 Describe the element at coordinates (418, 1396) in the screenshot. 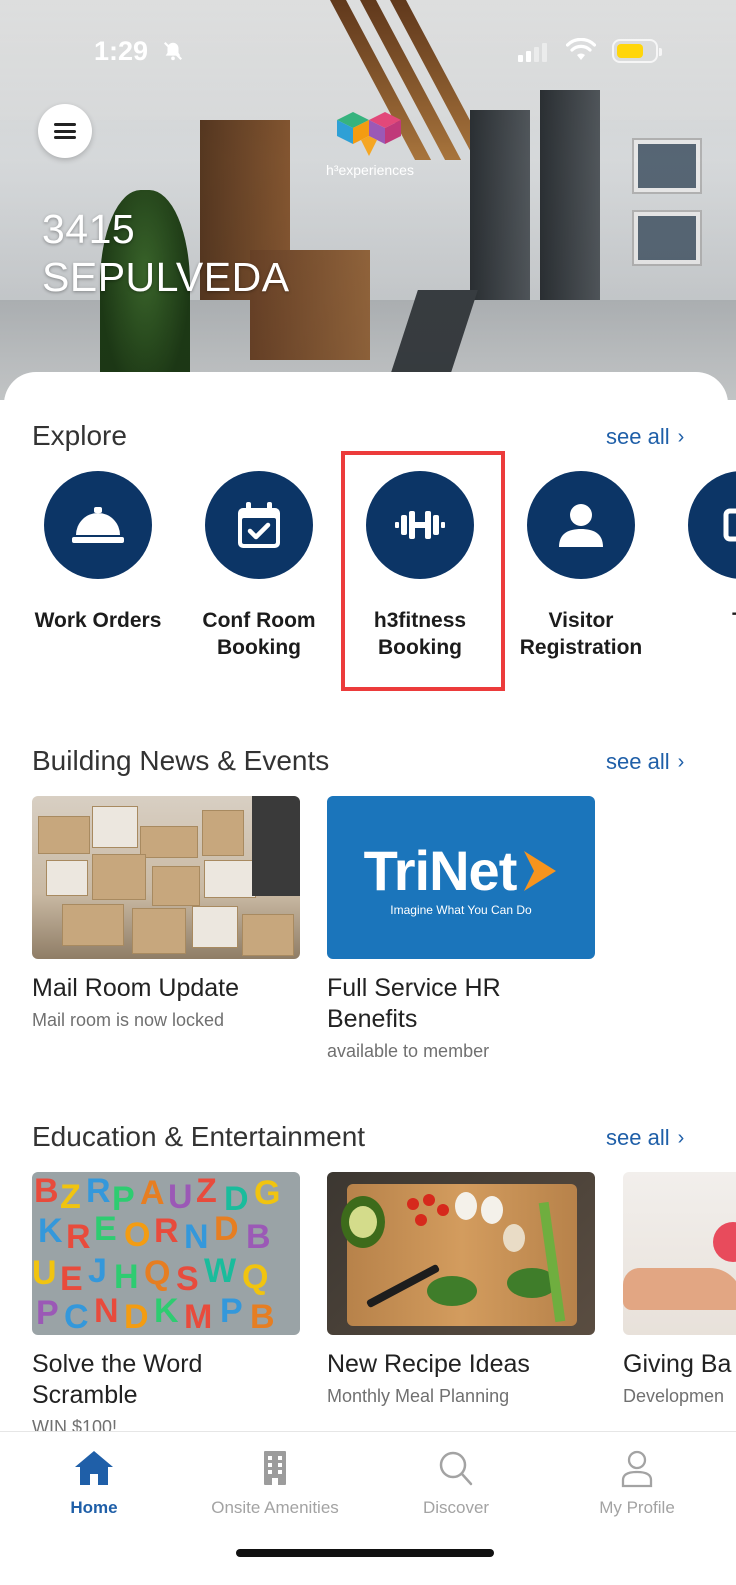

I see `card-subtitle: Monthly Meal Planning` at that location.